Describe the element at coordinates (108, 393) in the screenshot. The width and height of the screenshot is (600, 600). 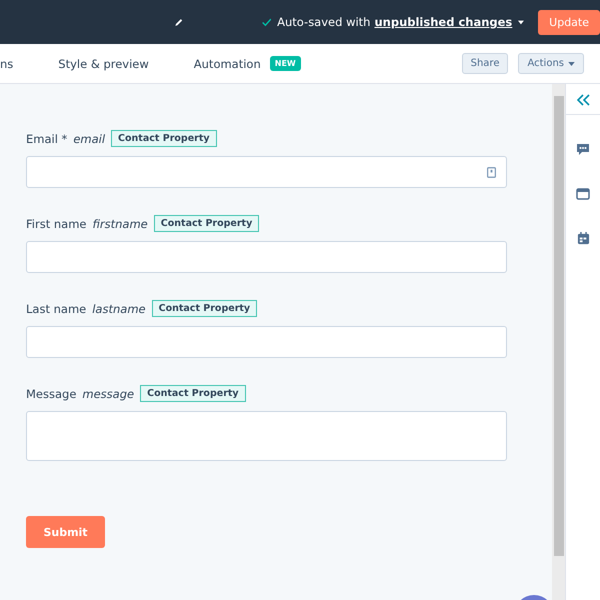
I see `property-name: message` at that location.